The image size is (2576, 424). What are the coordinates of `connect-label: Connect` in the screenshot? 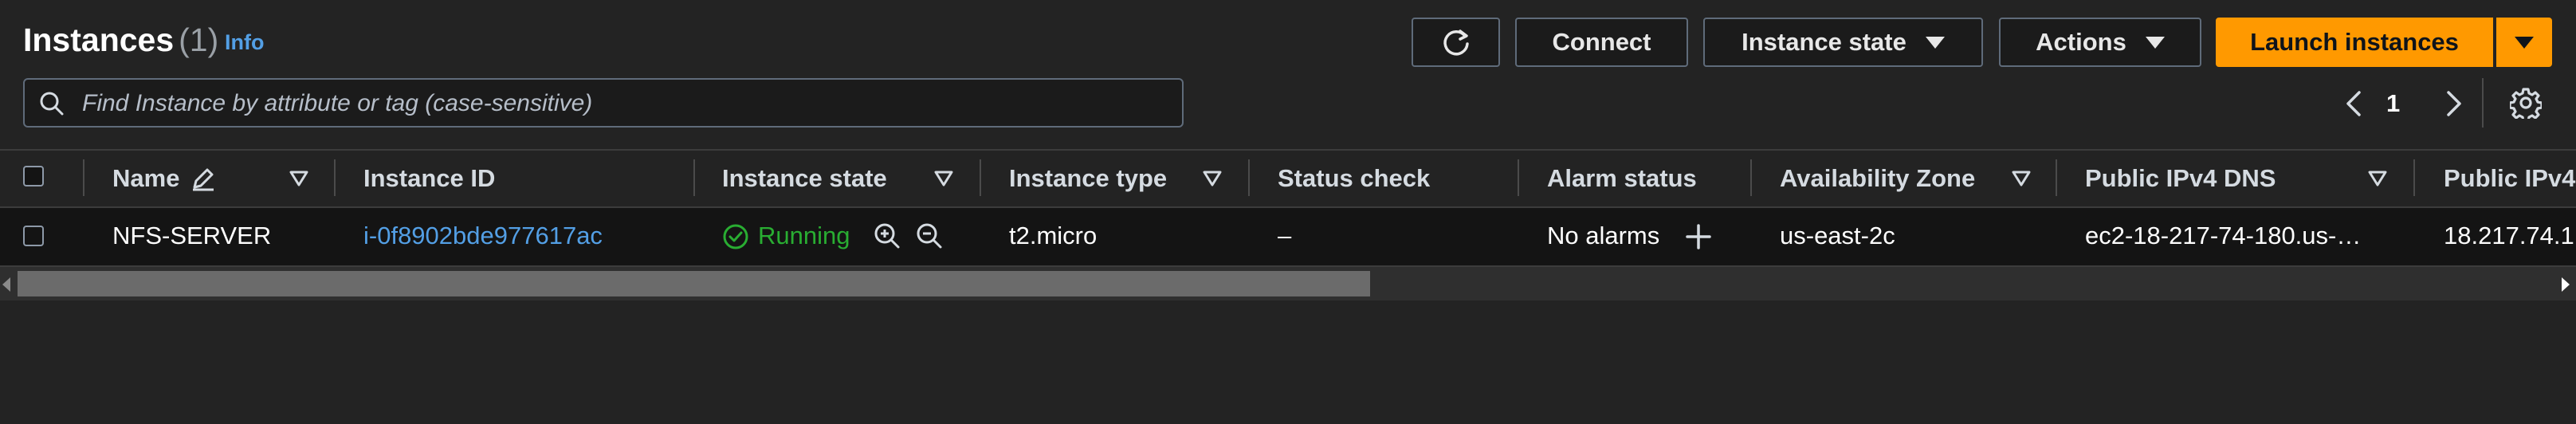 It's located at (1601, 42).